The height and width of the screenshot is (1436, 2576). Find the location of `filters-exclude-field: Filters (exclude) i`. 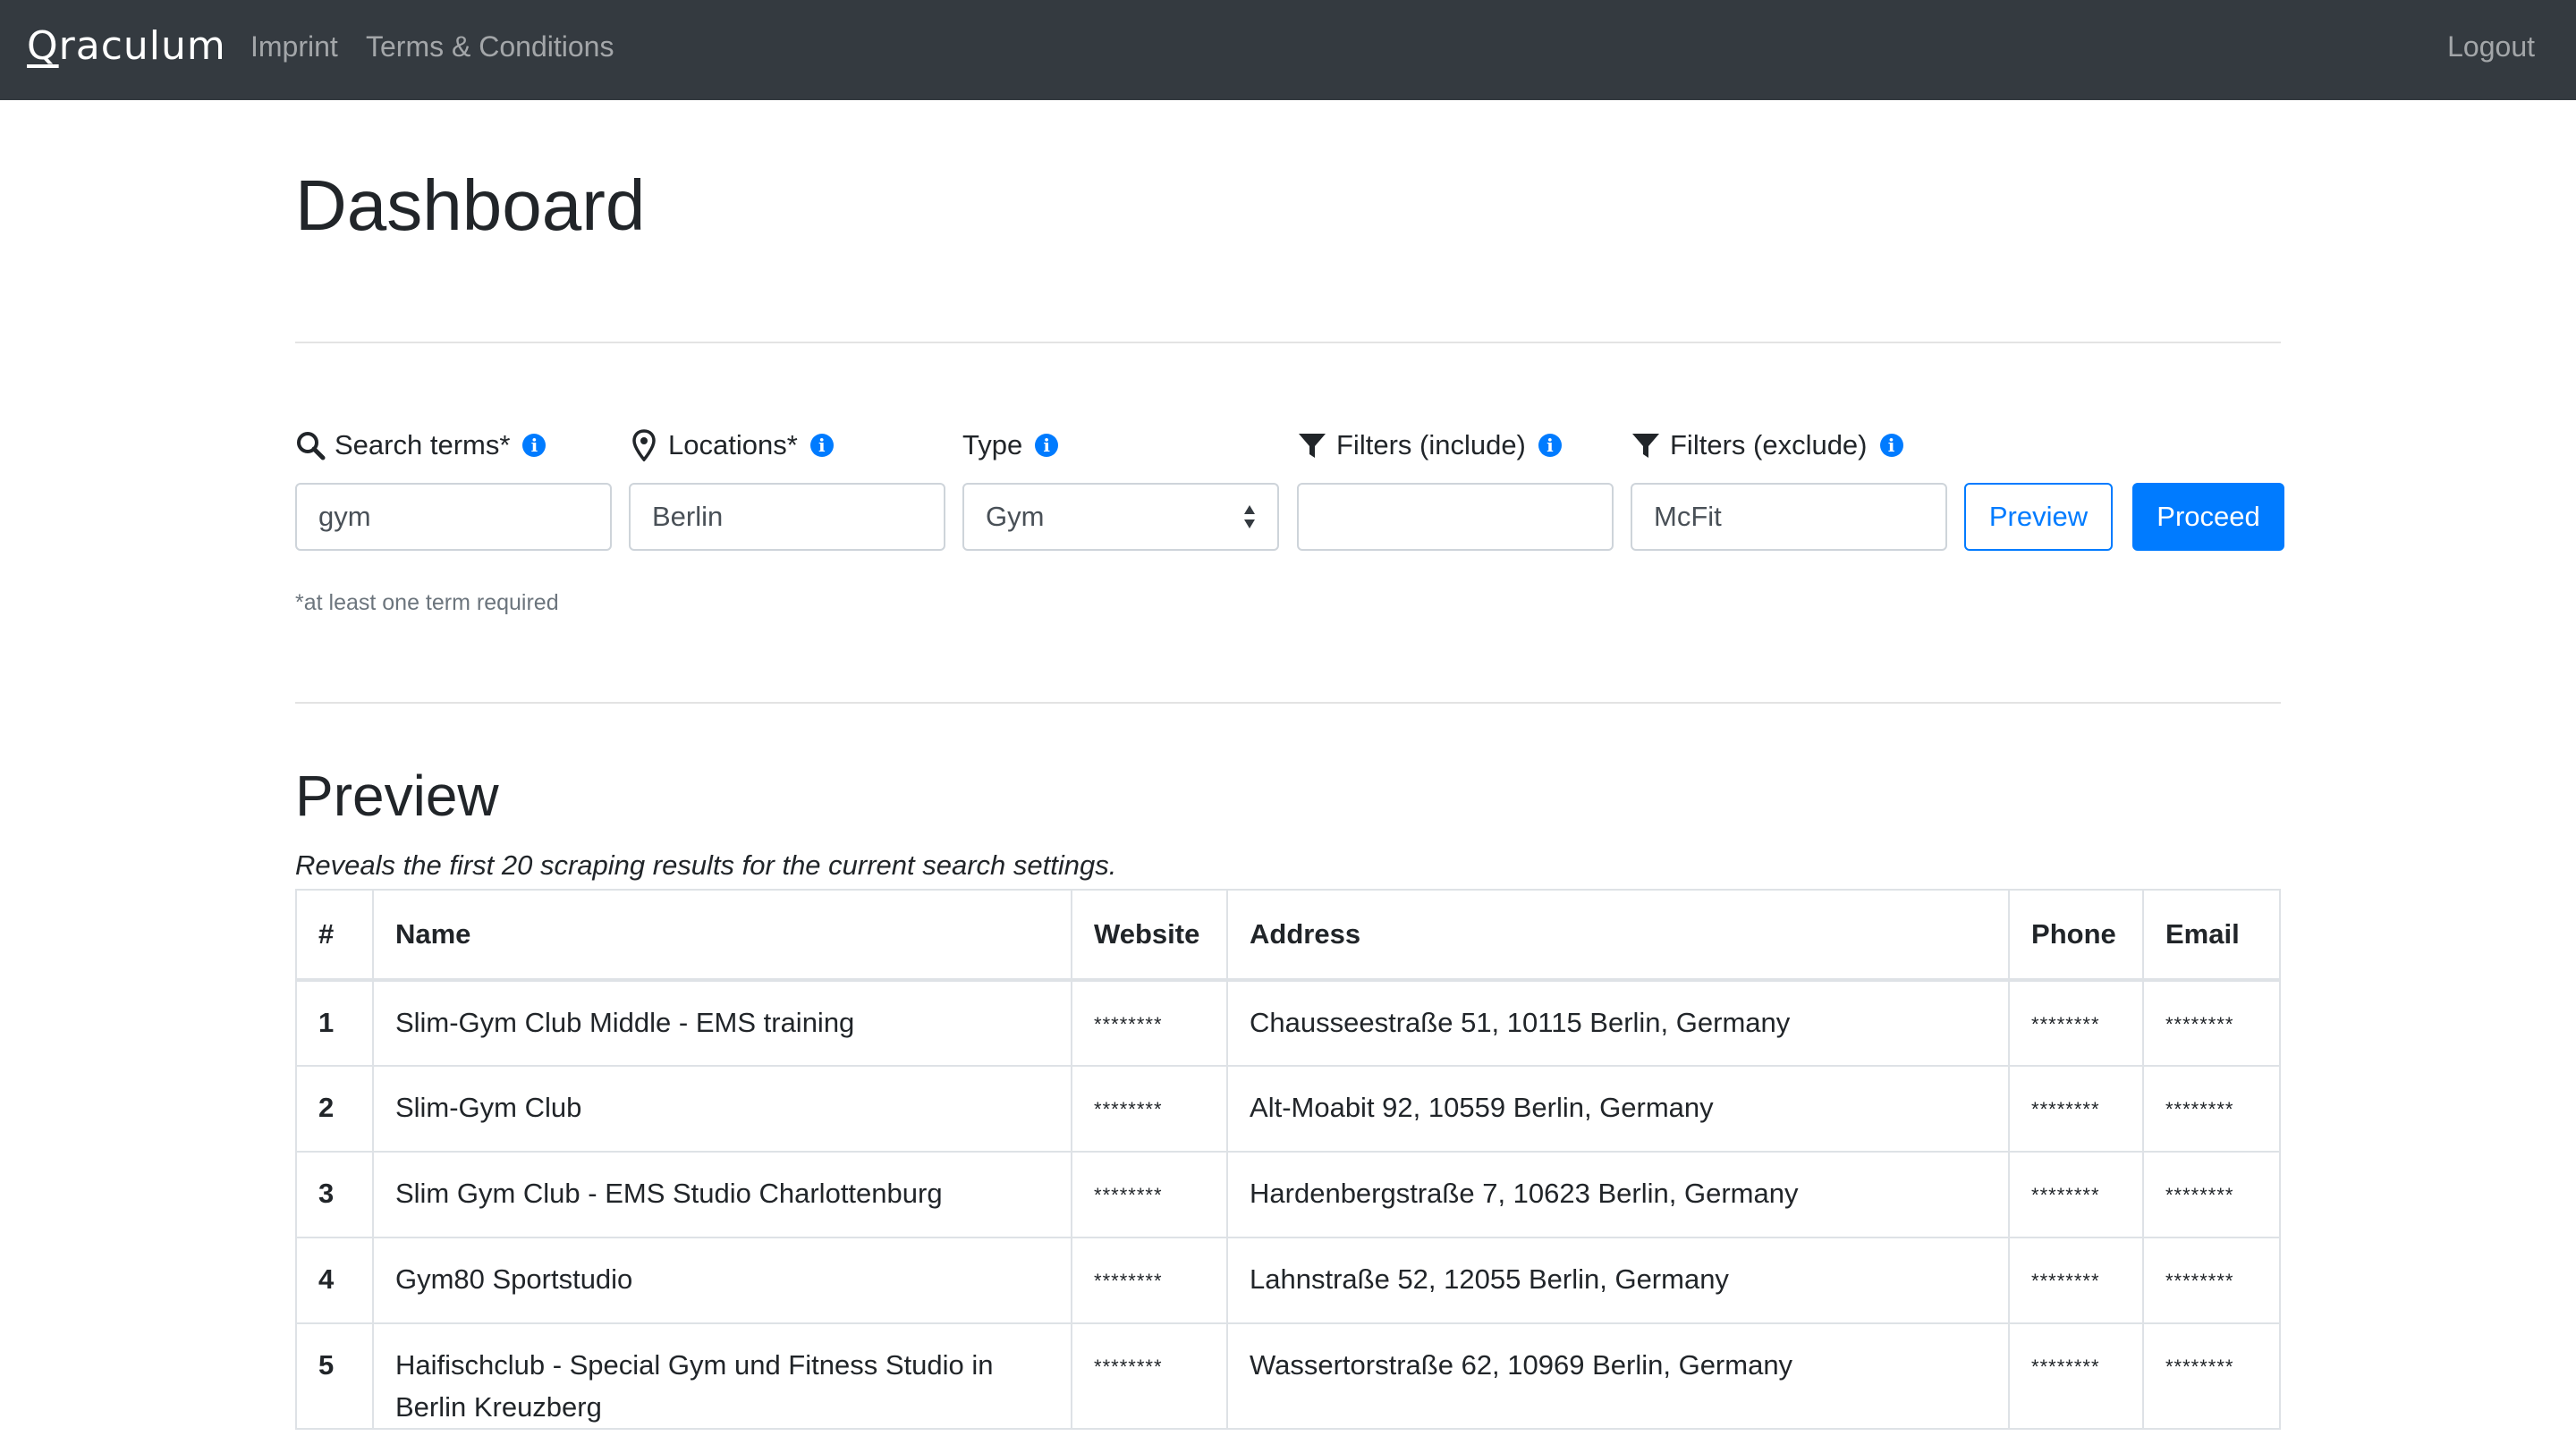

filters-exclude-field: Filters (exclude) i is located at coordinates (1789, 485).